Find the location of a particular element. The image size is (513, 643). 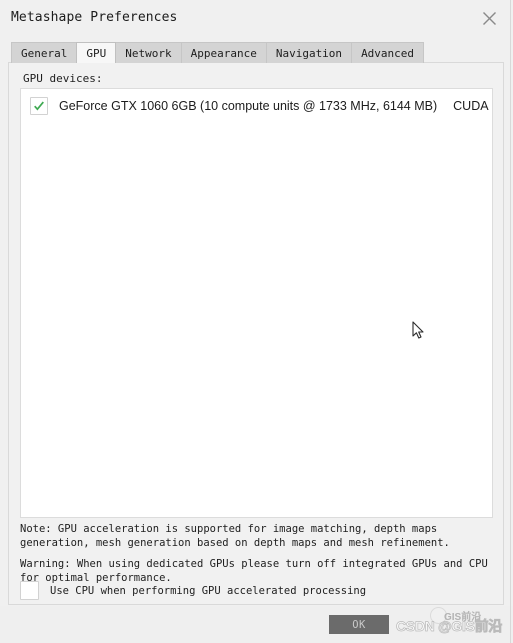

tab-general: General is located at coordinates (44, 52).